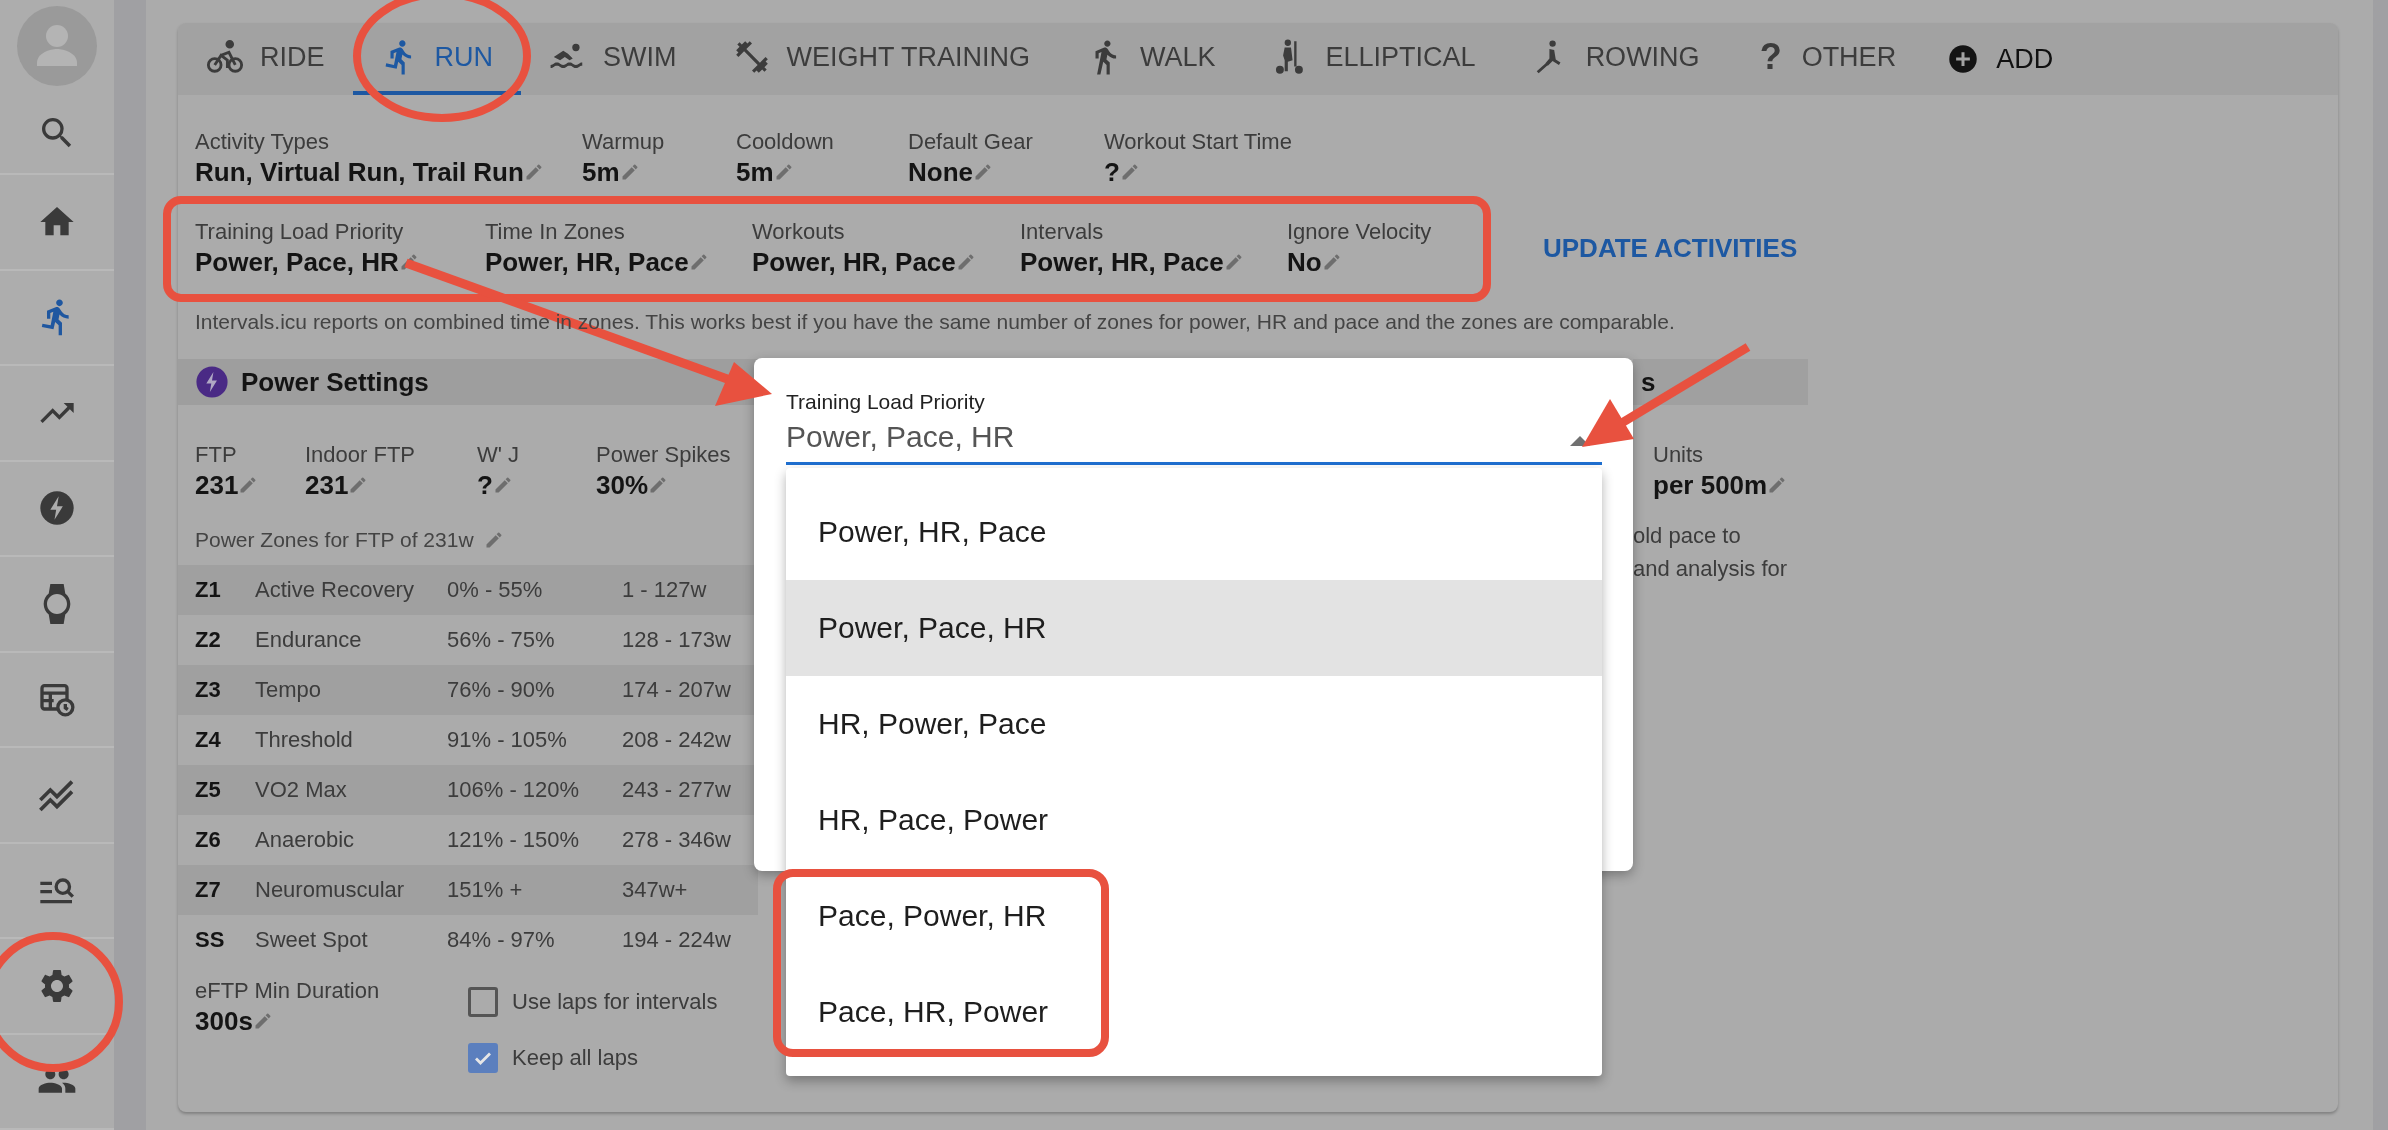 The height and width of the screenshot is (1130, 2388). Describe the element at coordinates (677, 790) in the screenshot. I see `table-cell-text: 243 - 277w` at that location.